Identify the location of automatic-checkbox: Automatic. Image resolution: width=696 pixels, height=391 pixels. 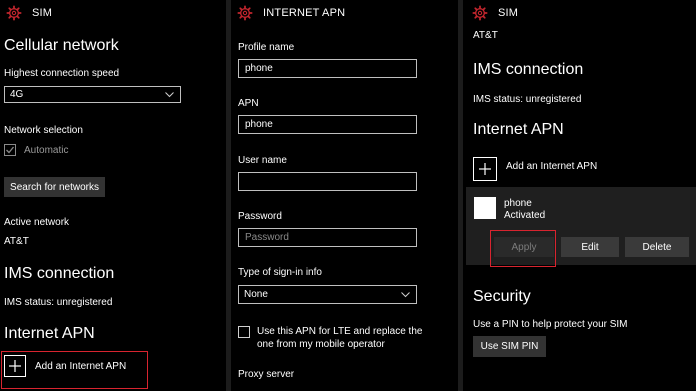
(36, 150).